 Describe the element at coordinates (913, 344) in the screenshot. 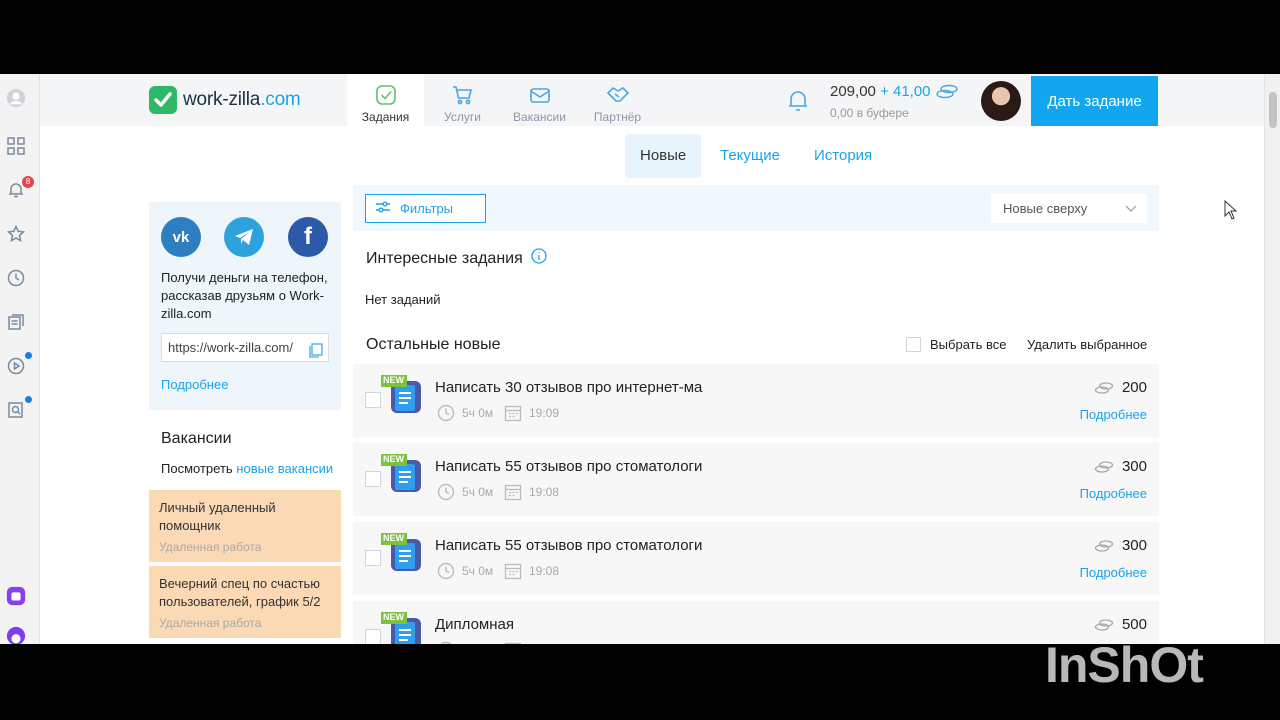

I see `checkbox` at that location.